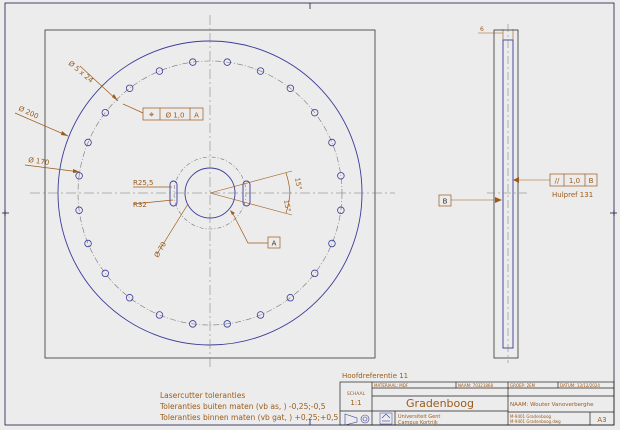 The height and width of the screenshot is (430, 620). What do you see at coordinates (202, 395) in the screenshot?
I see `notes-title: Lasercutter toleranties` at bounding box center [202, 395].